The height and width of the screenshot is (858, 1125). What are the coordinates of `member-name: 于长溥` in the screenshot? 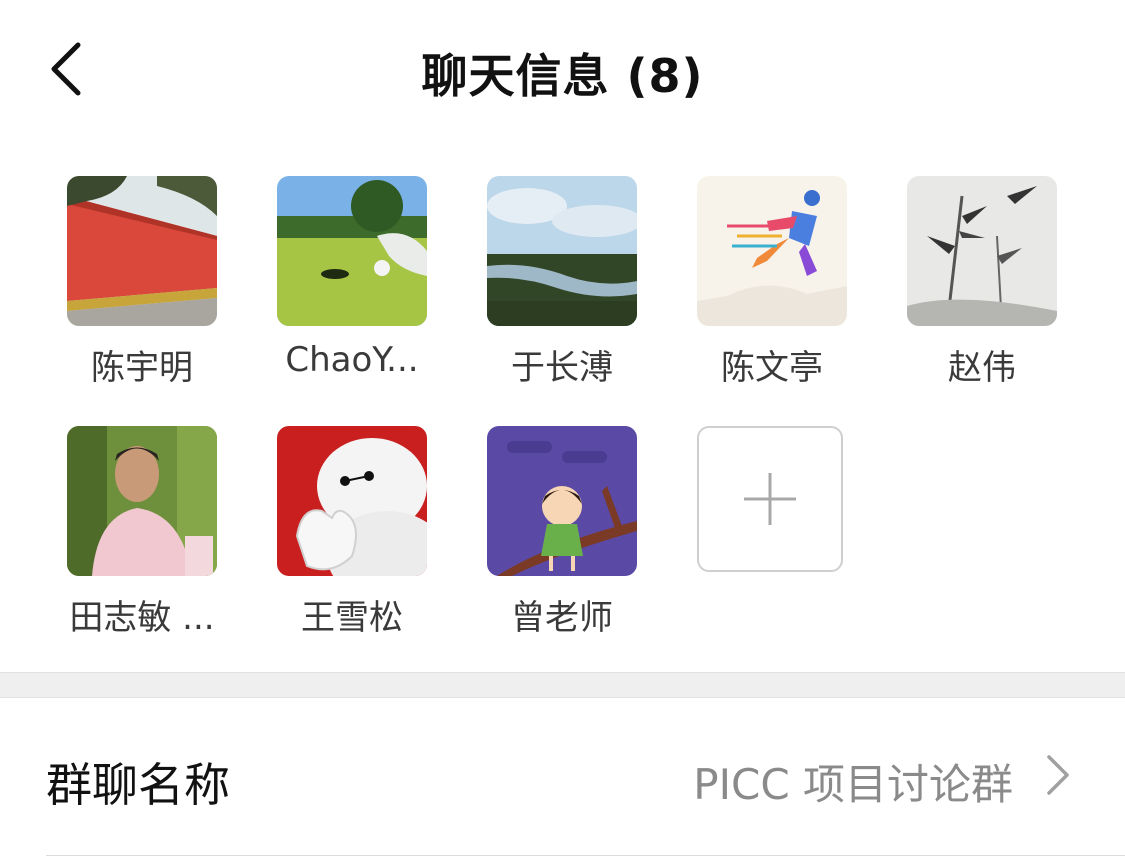 It's located at (562, 368).